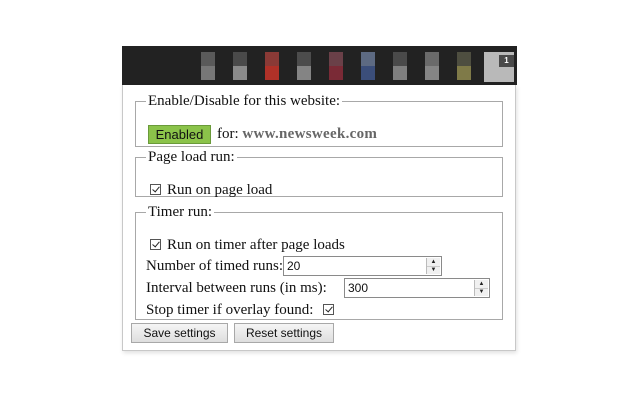 This screenshot has height=400, width=640. I want to click on site-label: for: www.newsweek.com, so click(297, 134).